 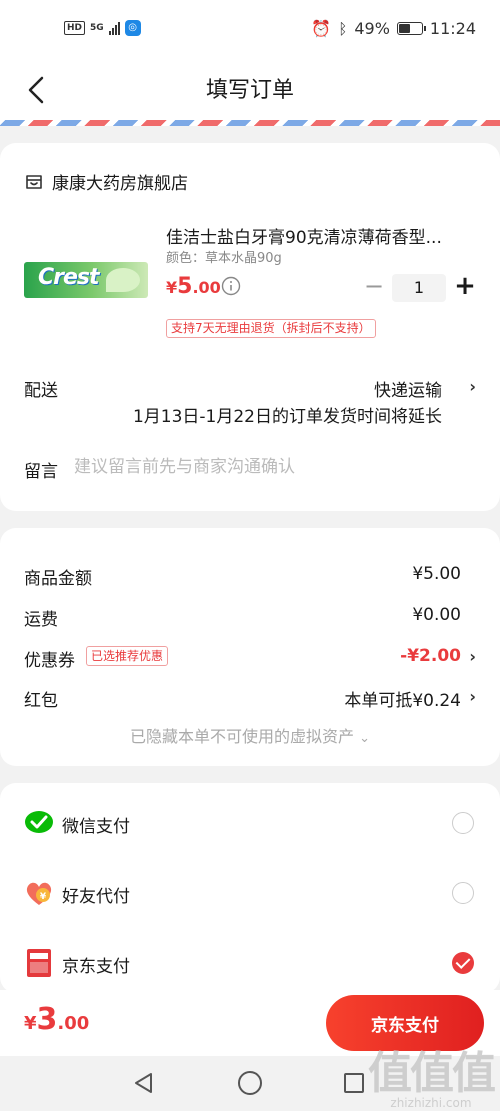 What do you see at coordinates (34, 181) in the screenshot?
I see `store-icon` at bounding box center [34, 181].